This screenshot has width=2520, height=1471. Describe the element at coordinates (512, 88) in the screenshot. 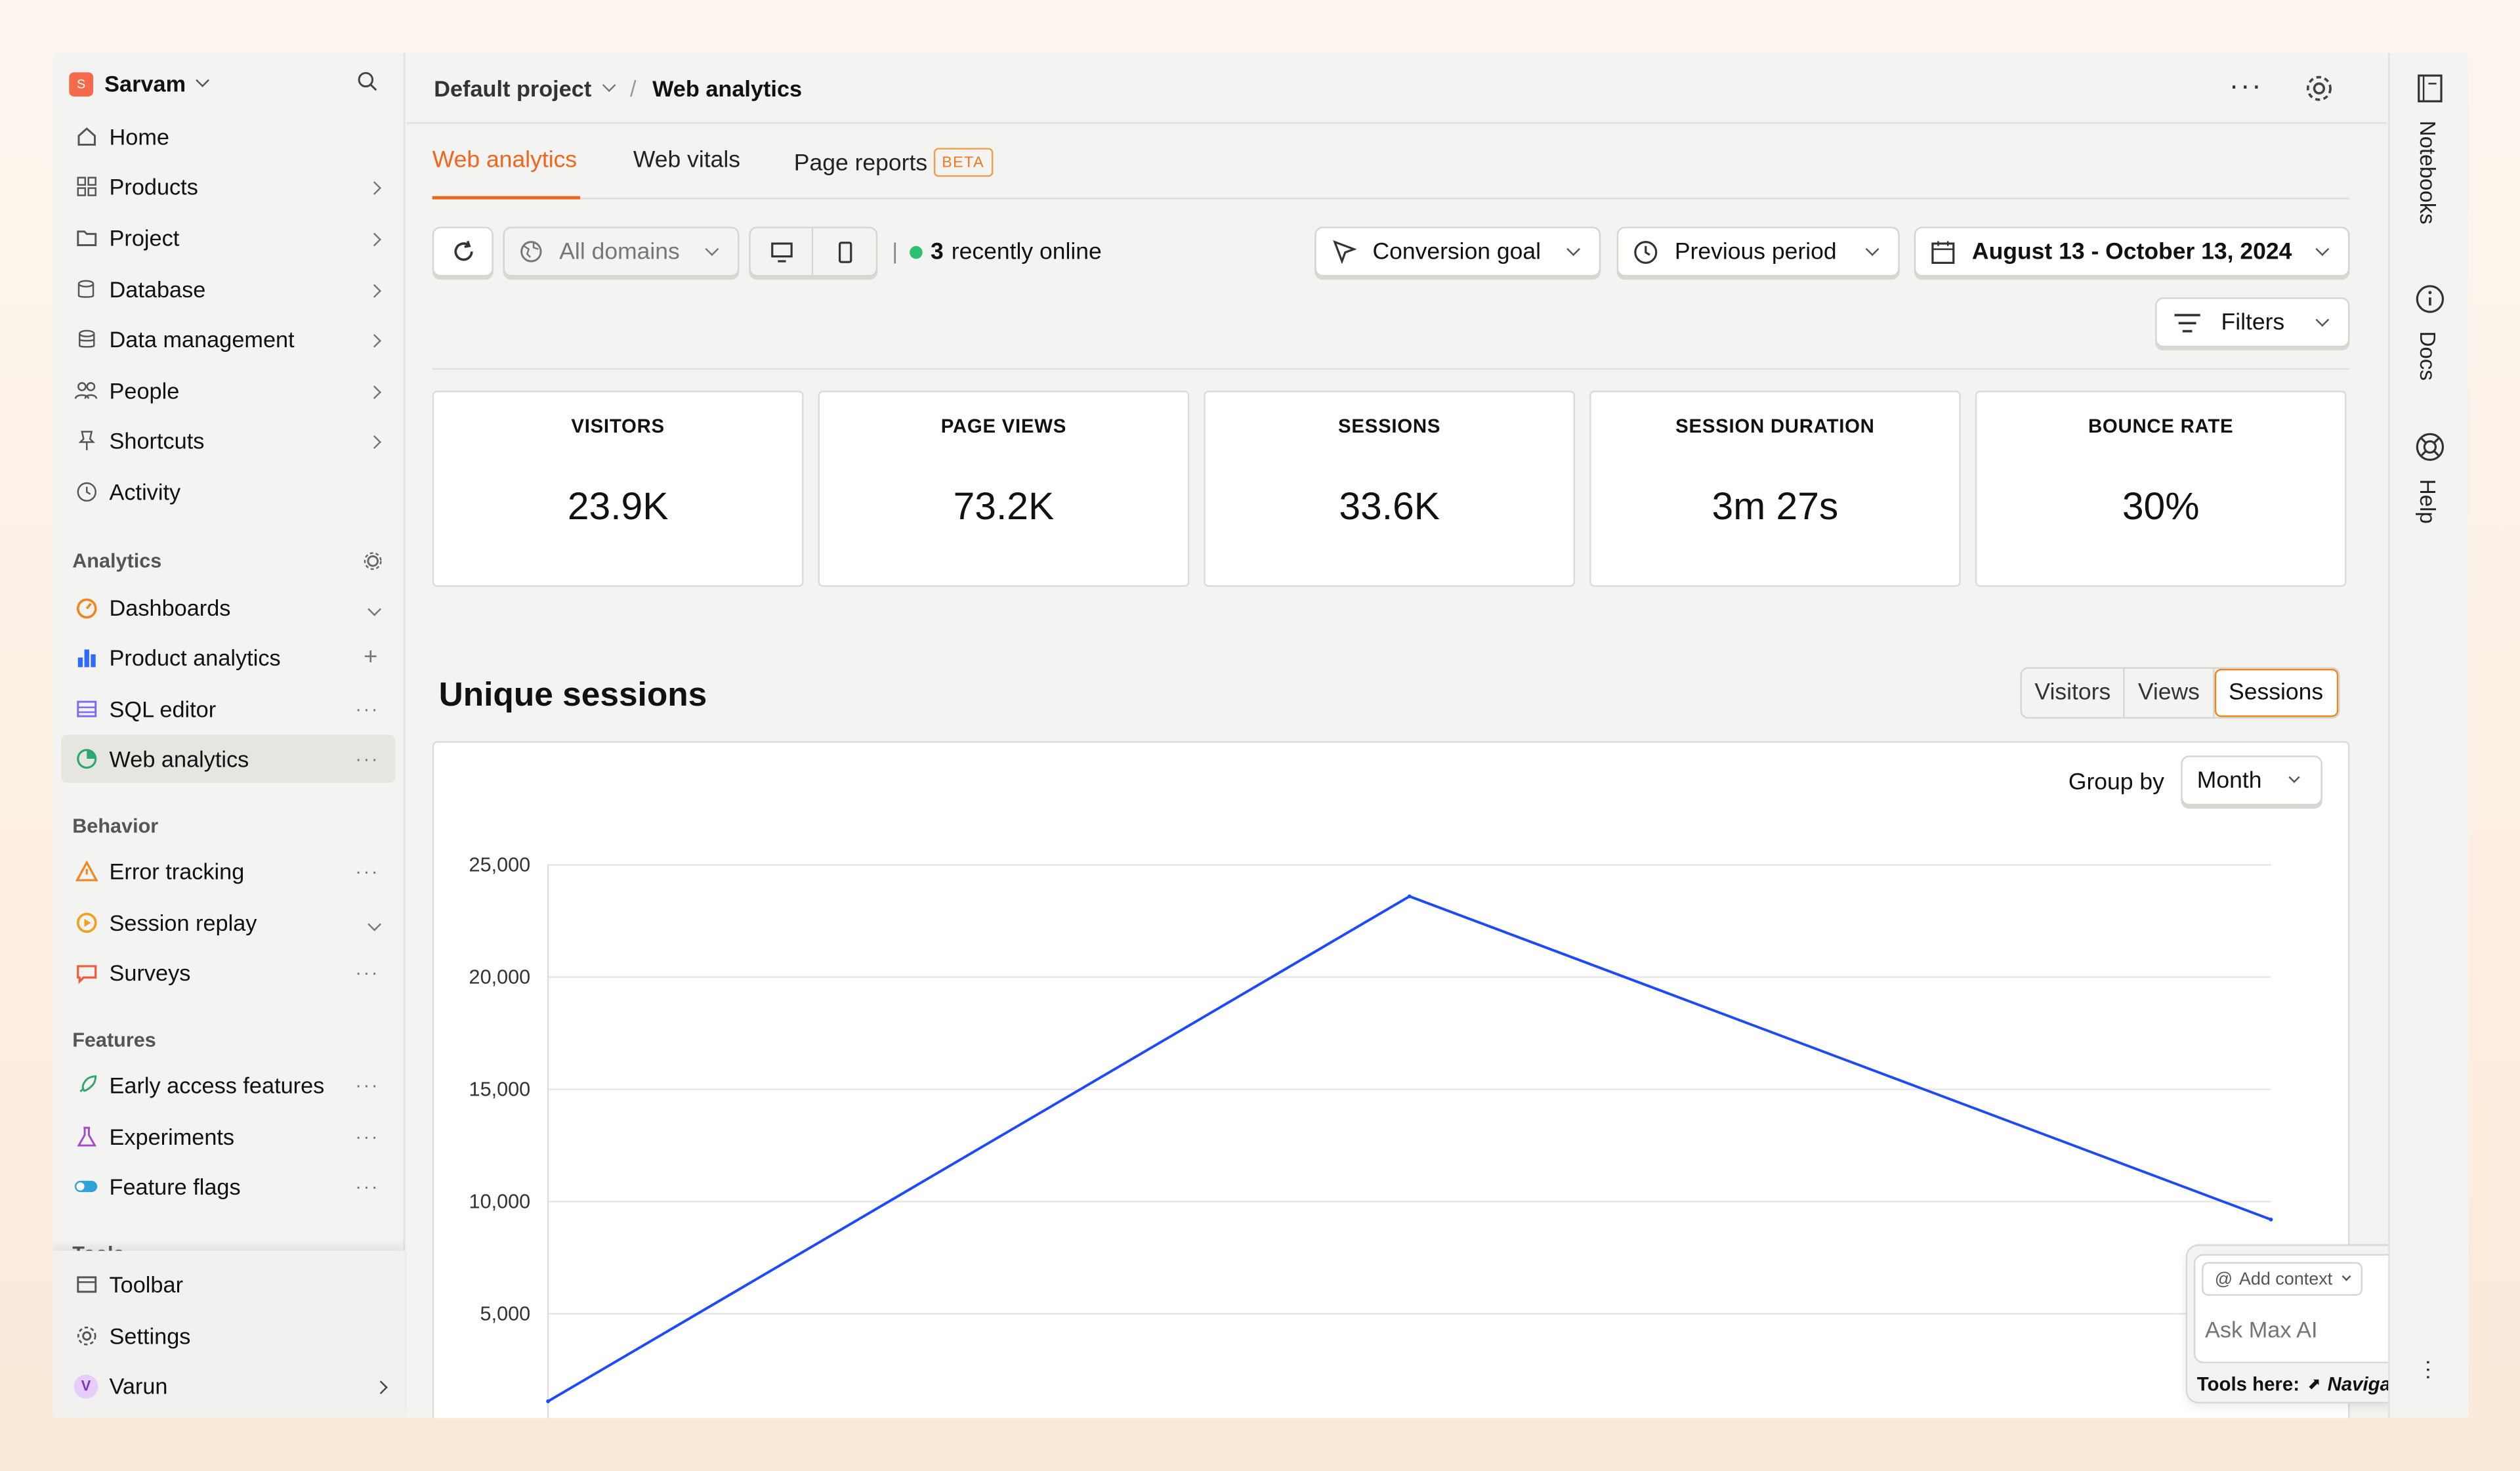

I see `breadcrumb-project: Default project` at that location.